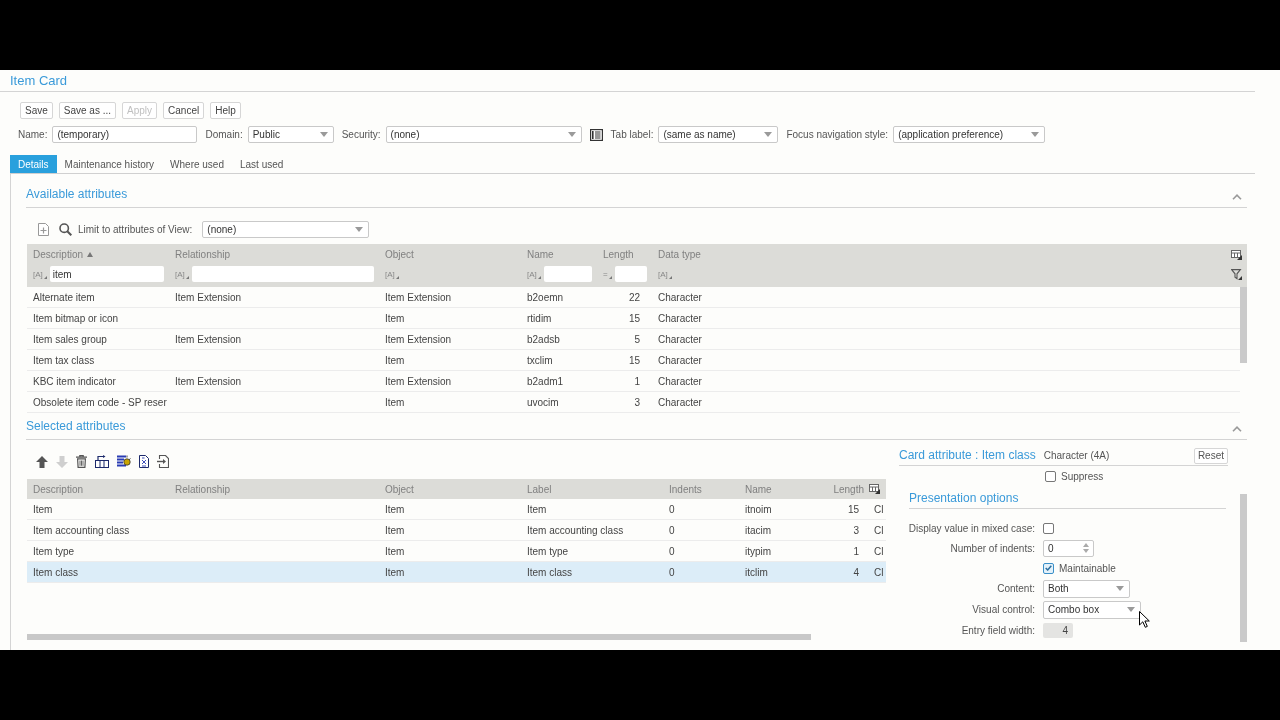 This screenshot has height=720, width=1280. I want to click on table-cell-text: Item type, so click(53, 551).